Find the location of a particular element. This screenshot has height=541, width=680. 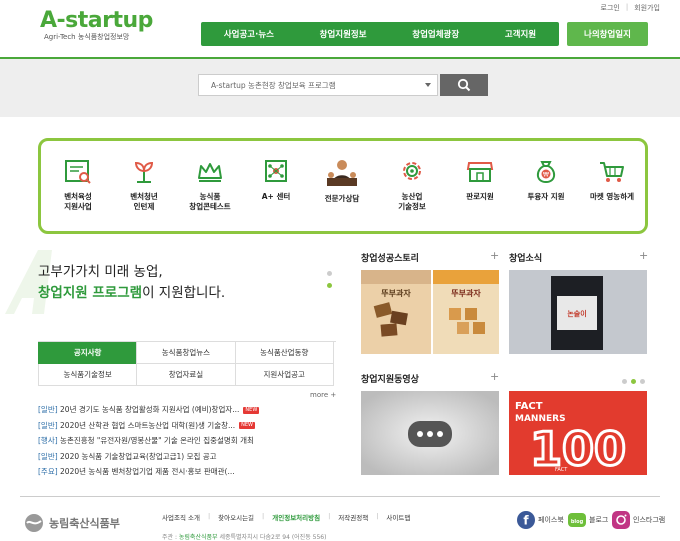

news-category: [행사] is located at coordinates (48, 440).